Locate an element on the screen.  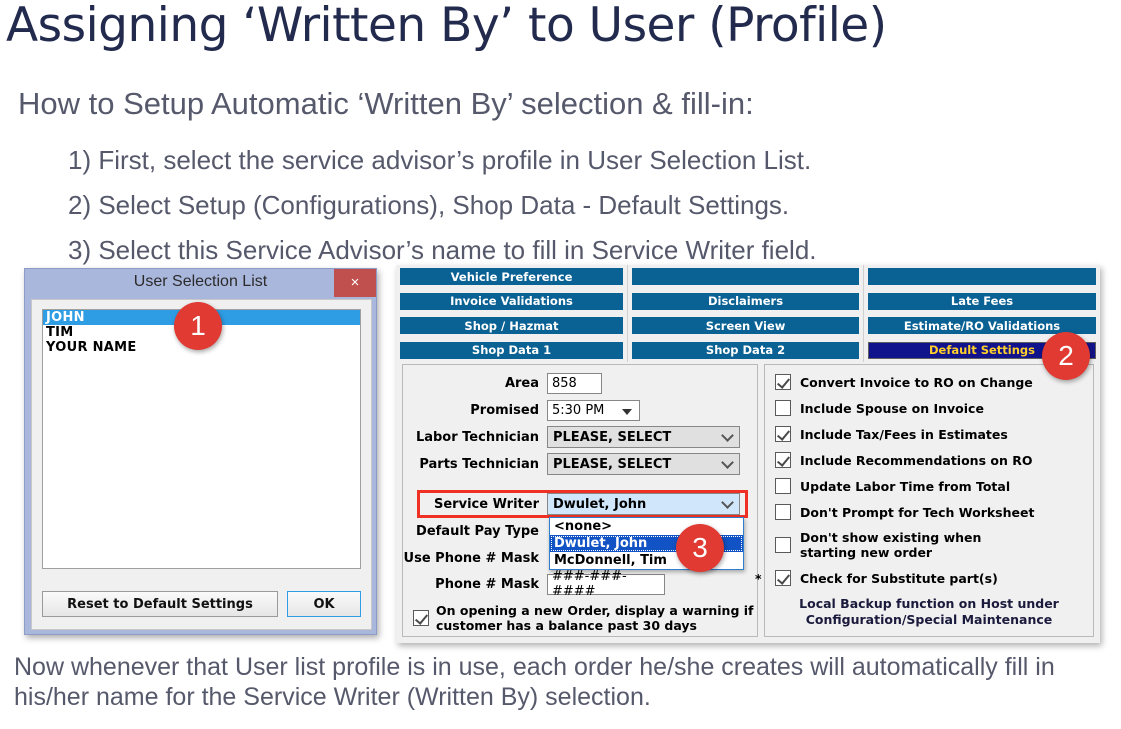
service-writer-label: Service Writer is located at coordinates (486, 504).